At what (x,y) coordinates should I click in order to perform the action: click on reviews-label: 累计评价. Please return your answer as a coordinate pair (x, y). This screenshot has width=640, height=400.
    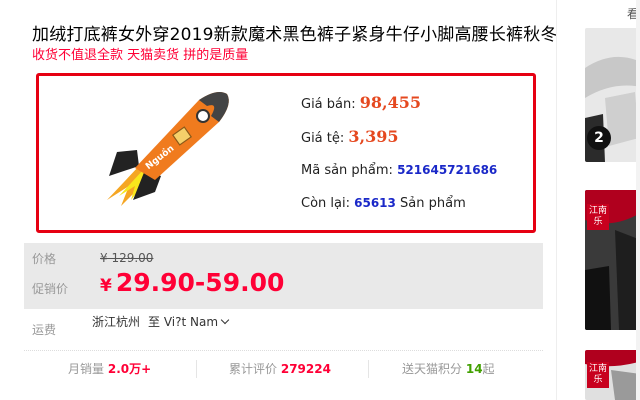
    Looking at the image, I should click on (253, 369).